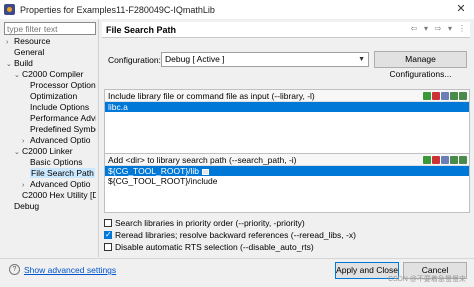 The width and height of the screenshot is (474, 287). What do you see at coordinates (59, 195) in the screenshot?
I see `tree-item-hex-utility: C2000 Hex Utility [D` at bounding box center [59, 195].